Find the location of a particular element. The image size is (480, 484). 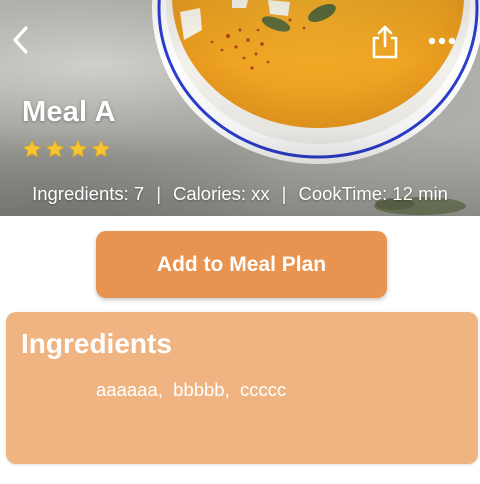

share-button is located at coordinates (385, 42).